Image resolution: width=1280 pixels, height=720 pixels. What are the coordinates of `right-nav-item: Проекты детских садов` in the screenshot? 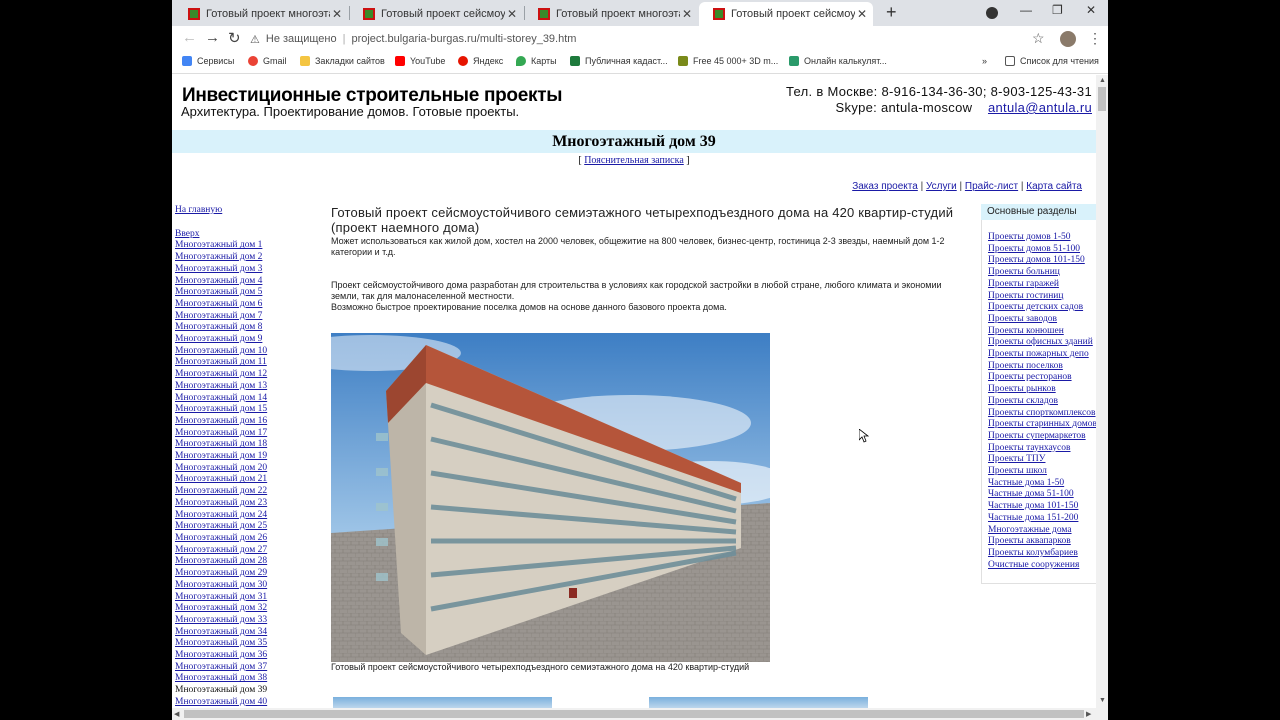 It's located at (1042, 308).